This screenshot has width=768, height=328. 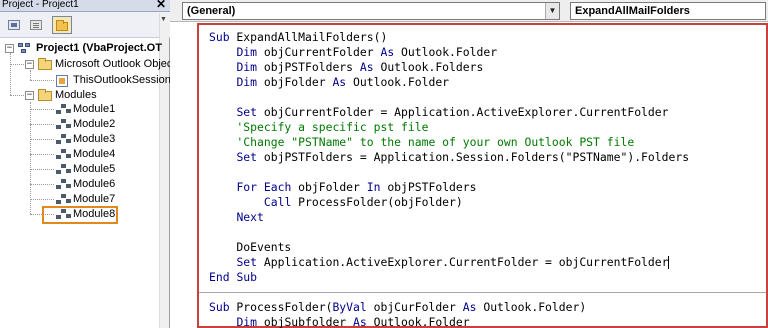 What do you see at coordinates (115, 64) in the screenshot?
I see `tree-node-outlook-objects-label: Microsoft Outlook Object` at bounding box center [115, 64].